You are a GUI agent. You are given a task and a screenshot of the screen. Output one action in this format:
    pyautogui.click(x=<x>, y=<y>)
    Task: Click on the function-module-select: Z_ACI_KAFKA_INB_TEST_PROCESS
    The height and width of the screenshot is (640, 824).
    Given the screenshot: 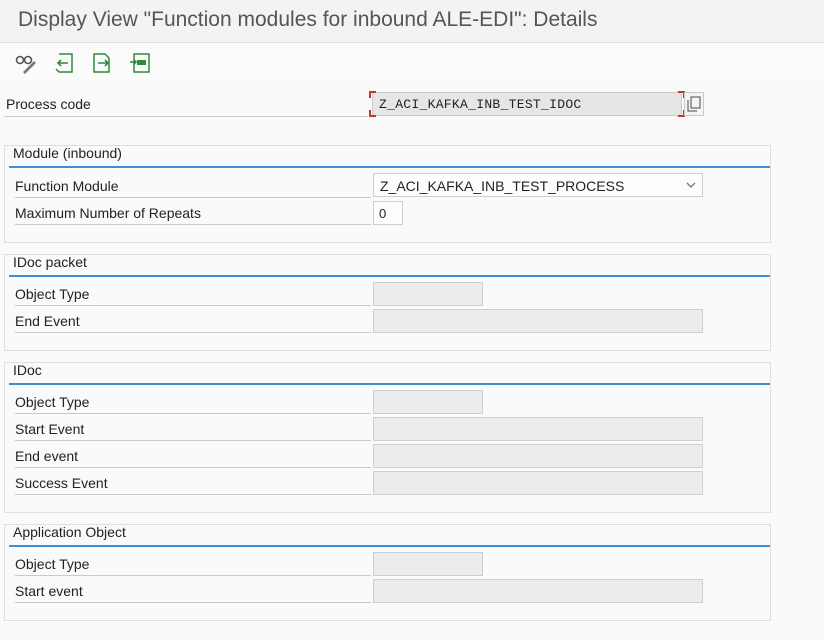 What is the action you would take?
    pyautogui.click(x=538, y=185)
    